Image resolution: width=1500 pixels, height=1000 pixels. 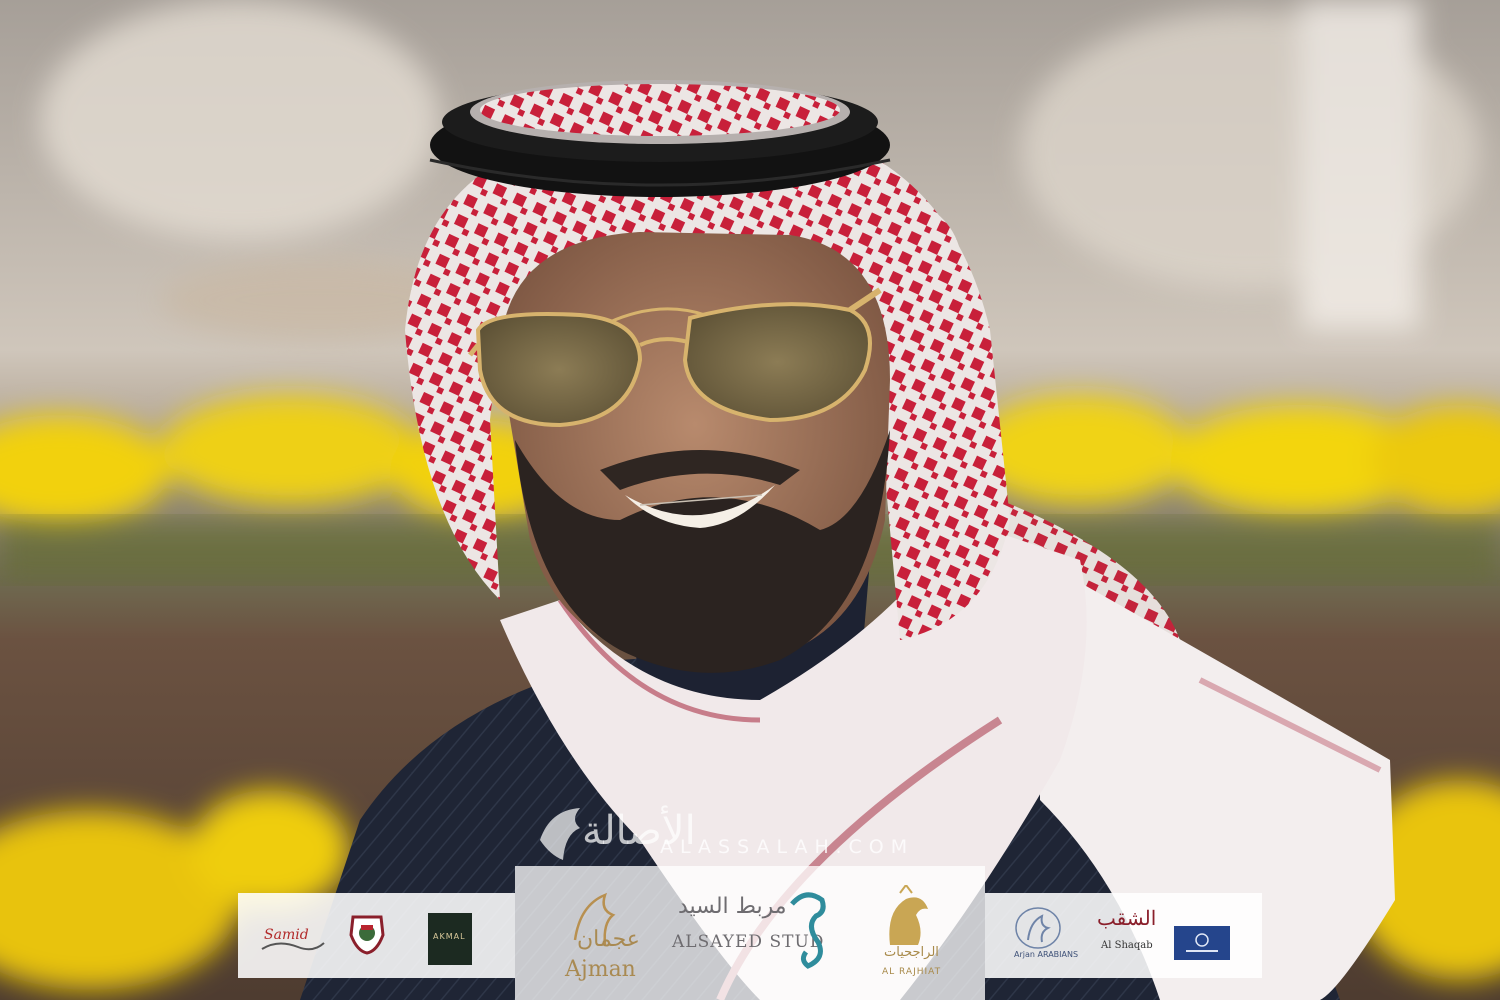 I want to click on sponsor-logo-ajman: عجمان Ajman, so click(x=600, y=939).